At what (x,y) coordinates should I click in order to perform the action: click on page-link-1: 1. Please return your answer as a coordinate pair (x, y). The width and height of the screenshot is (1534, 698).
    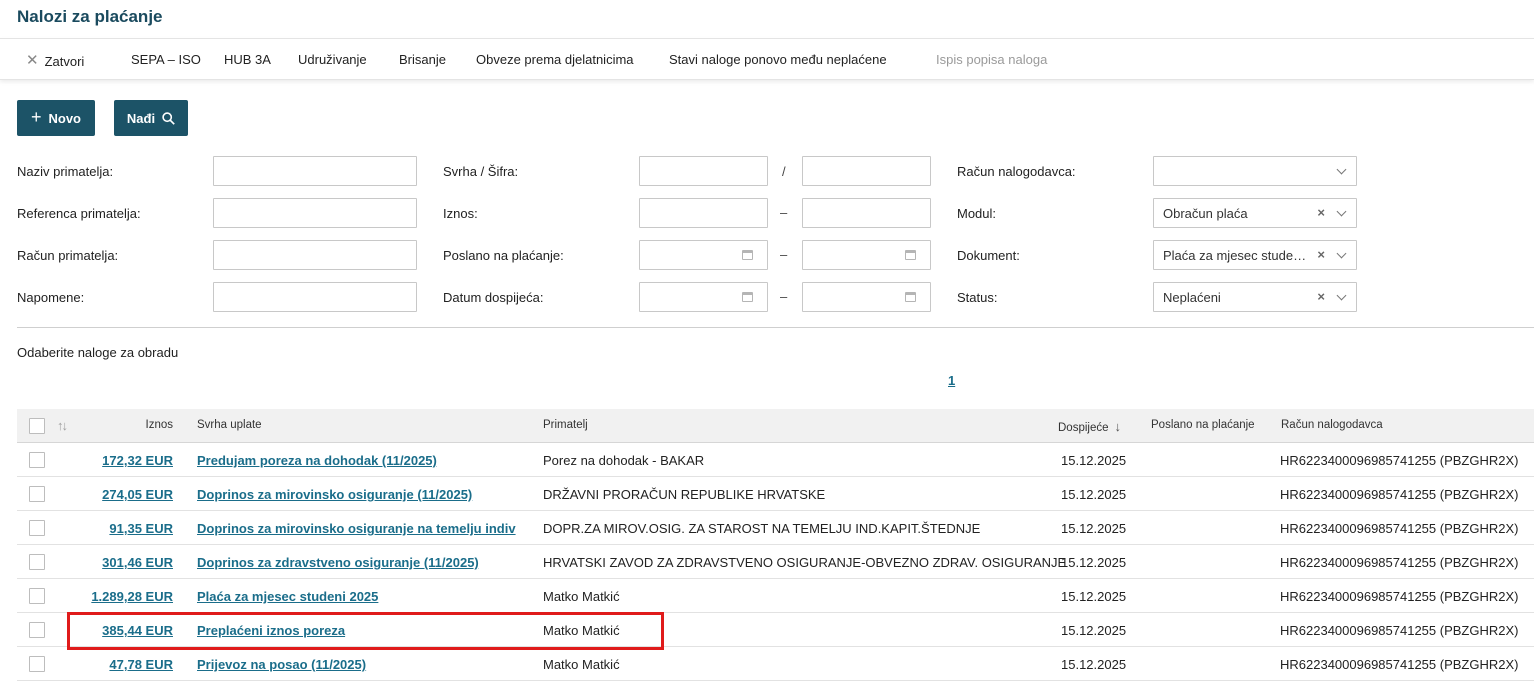
    Looking at the image, I should click on (951, 380).